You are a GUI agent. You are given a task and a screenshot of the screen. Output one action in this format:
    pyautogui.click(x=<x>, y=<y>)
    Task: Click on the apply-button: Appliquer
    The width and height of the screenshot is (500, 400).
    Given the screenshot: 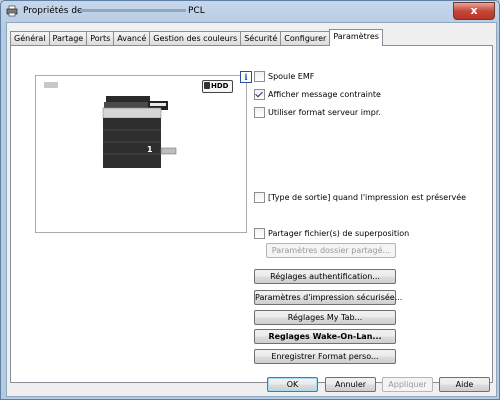 What is the action you would take?
    pyautogui.click(x=407, y=384)
    